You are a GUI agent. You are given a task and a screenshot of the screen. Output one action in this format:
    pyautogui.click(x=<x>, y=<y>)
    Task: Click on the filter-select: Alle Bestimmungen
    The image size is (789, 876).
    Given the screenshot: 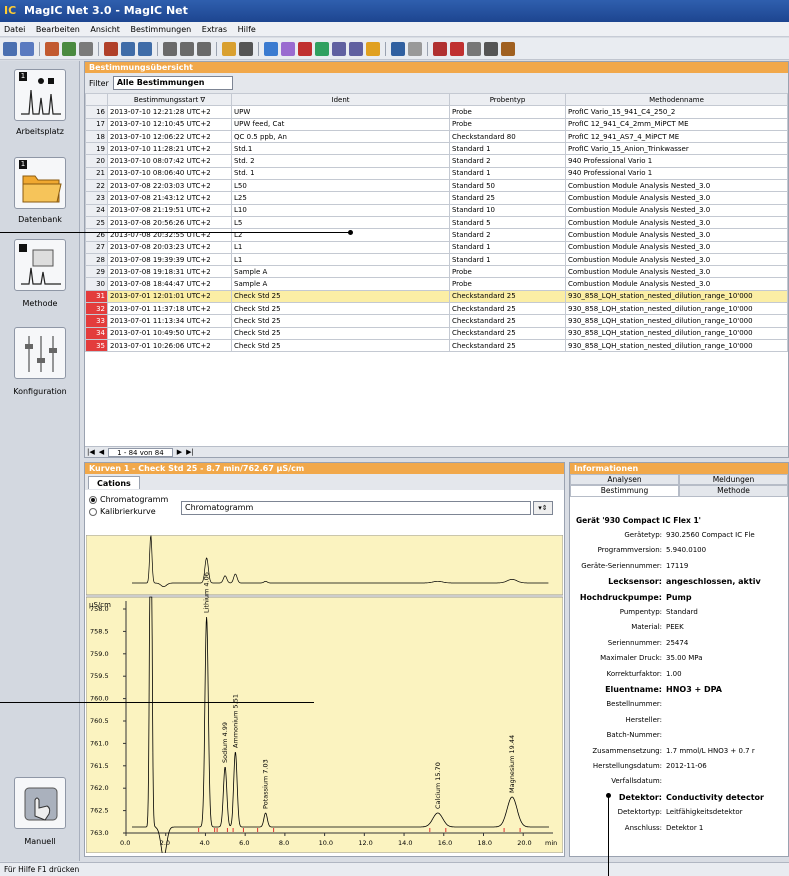 What is the action you would take?
    pyautogui.click(x=172, y=83)
    